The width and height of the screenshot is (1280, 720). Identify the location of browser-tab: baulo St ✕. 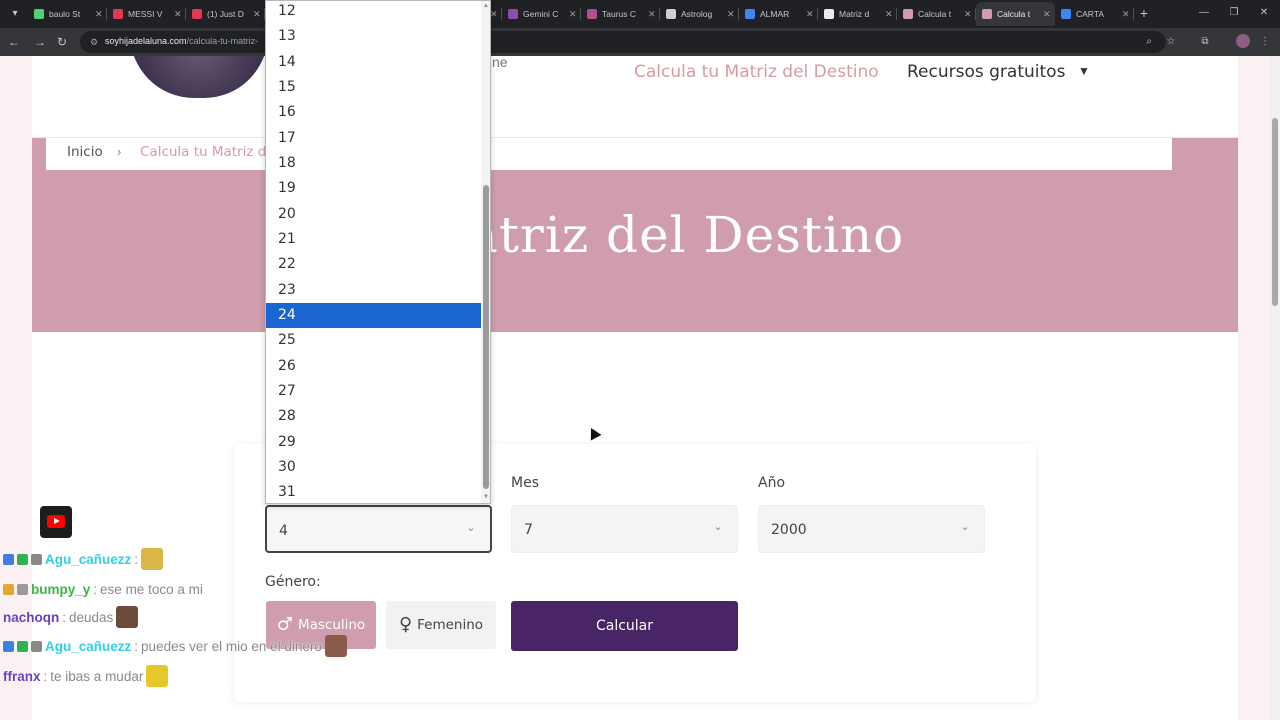
(67, 14).